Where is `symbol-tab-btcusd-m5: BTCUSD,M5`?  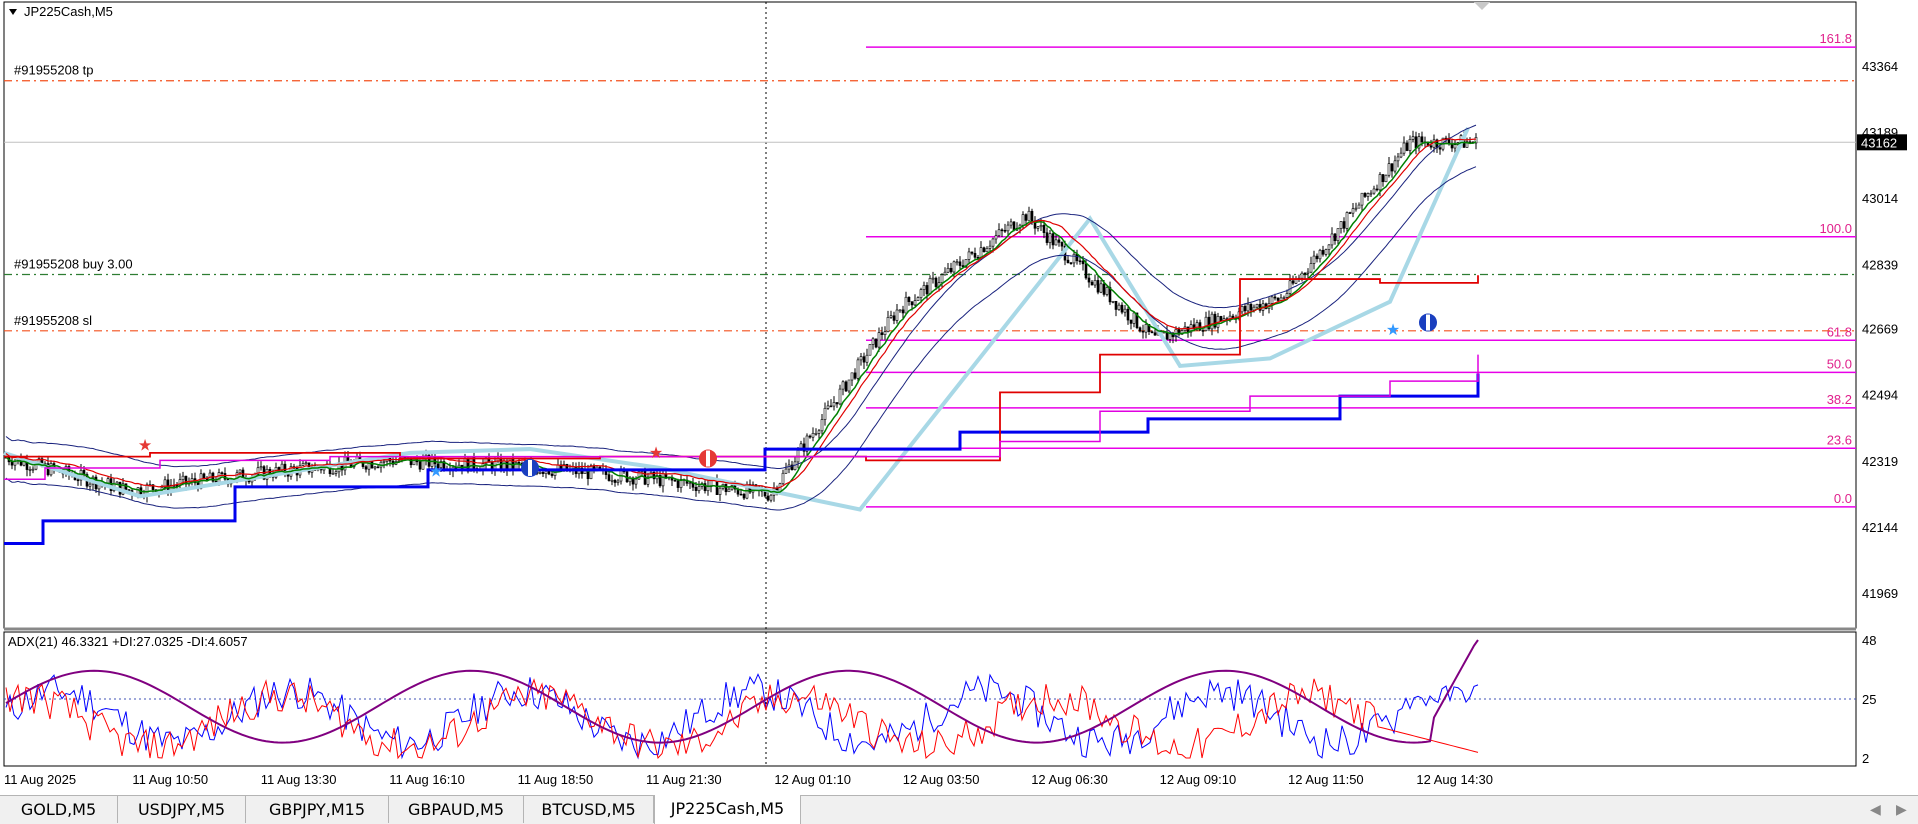
symbol-tab-btcusd-m5: BTCUSD,M5 is located at coordinates (589, 809).